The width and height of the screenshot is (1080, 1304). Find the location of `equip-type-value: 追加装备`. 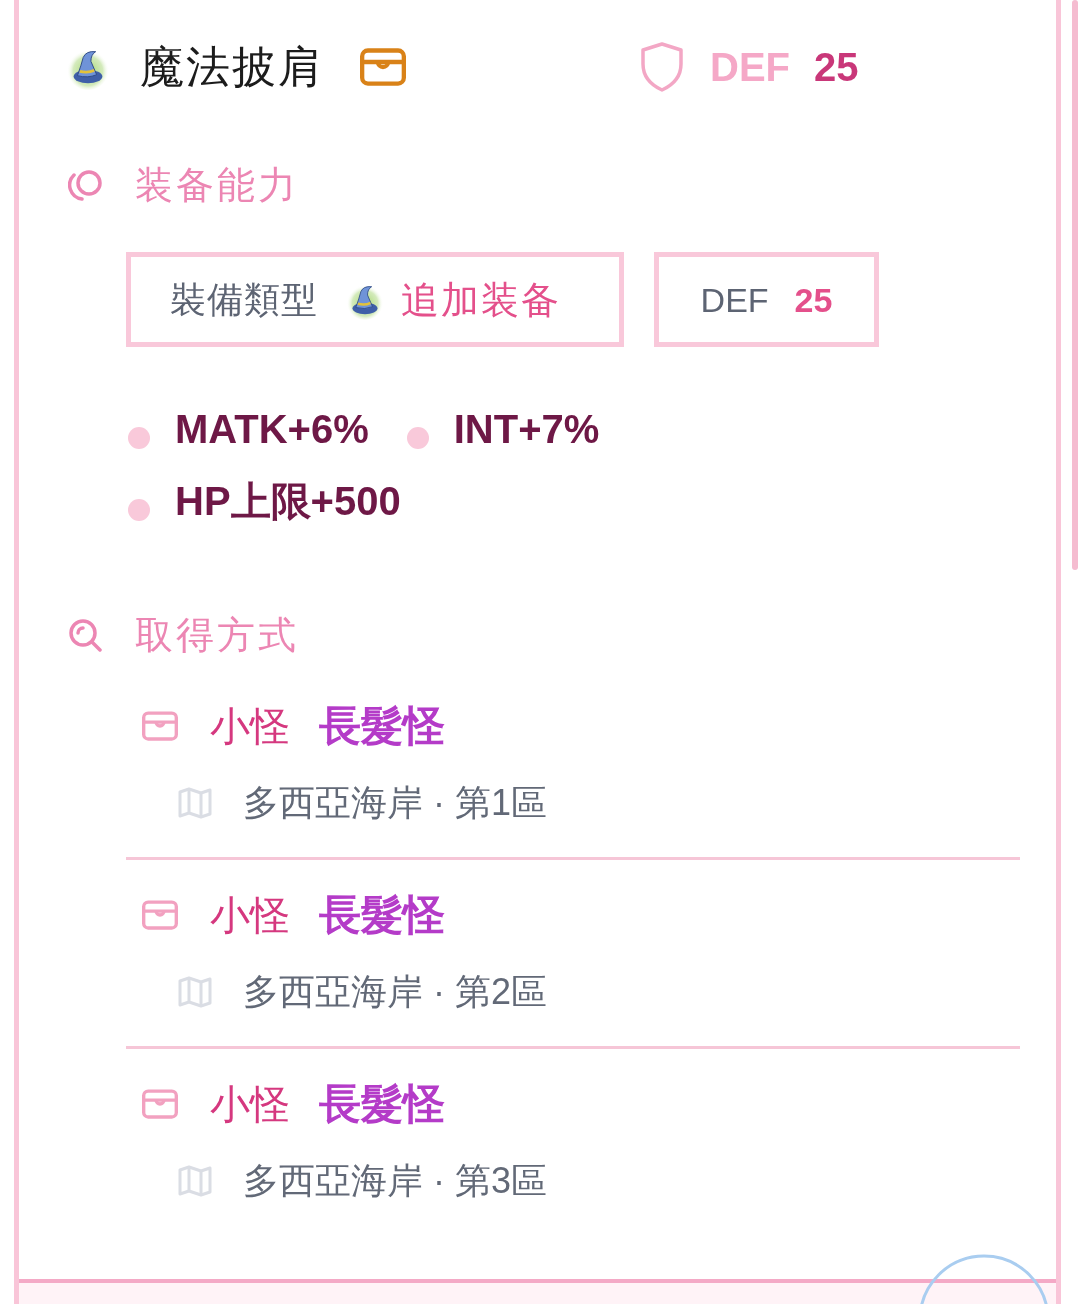

equip-type-value: 追加装备 is located at coordinates (481, 299).